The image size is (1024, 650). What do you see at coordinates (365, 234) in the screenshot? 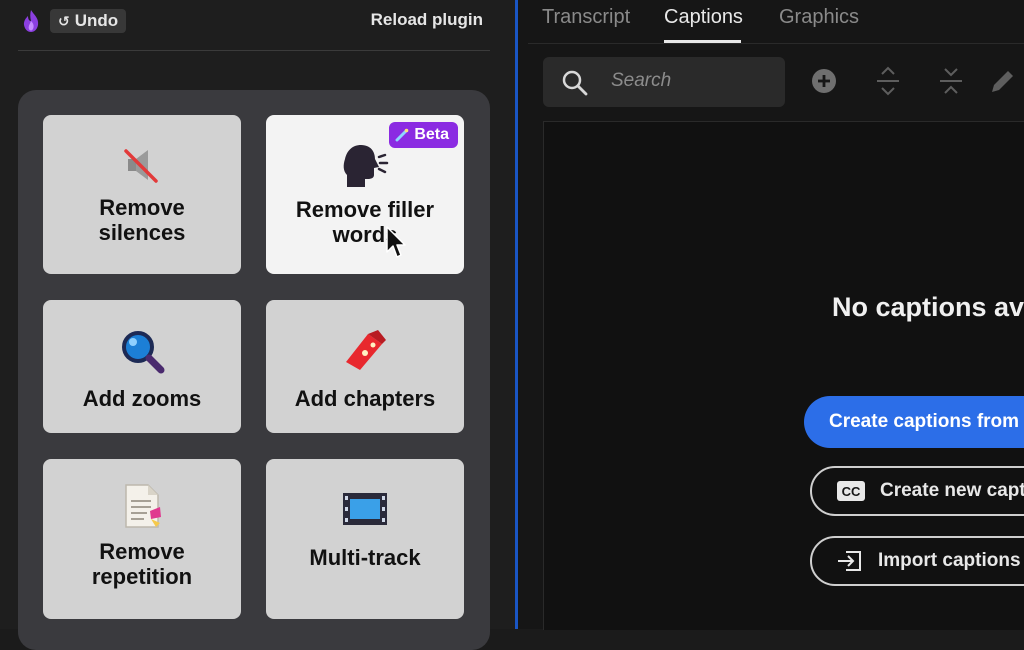
I see `tile-label: words` at bounding box center [365, 234].